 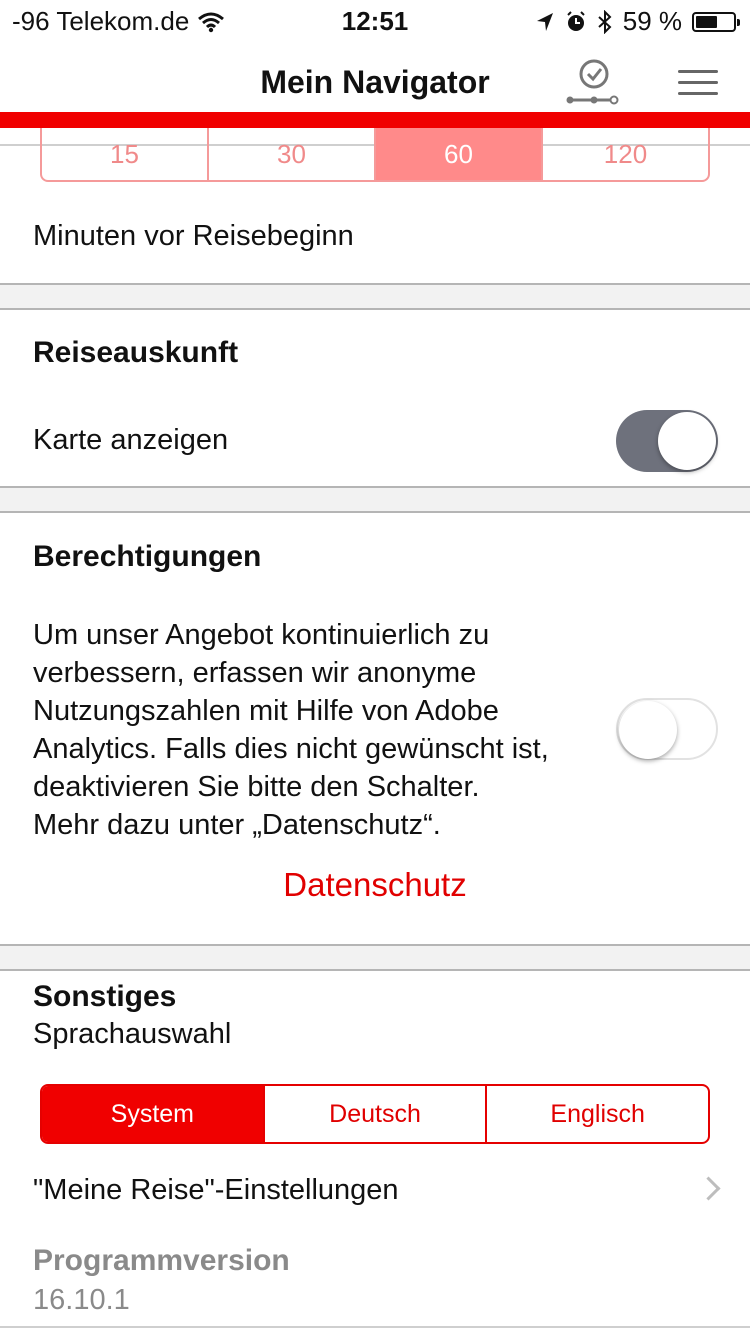 What do you see at coordinates (375, 1327) in the screenshot?
I see `divider` at bounding box center [375, 1327].